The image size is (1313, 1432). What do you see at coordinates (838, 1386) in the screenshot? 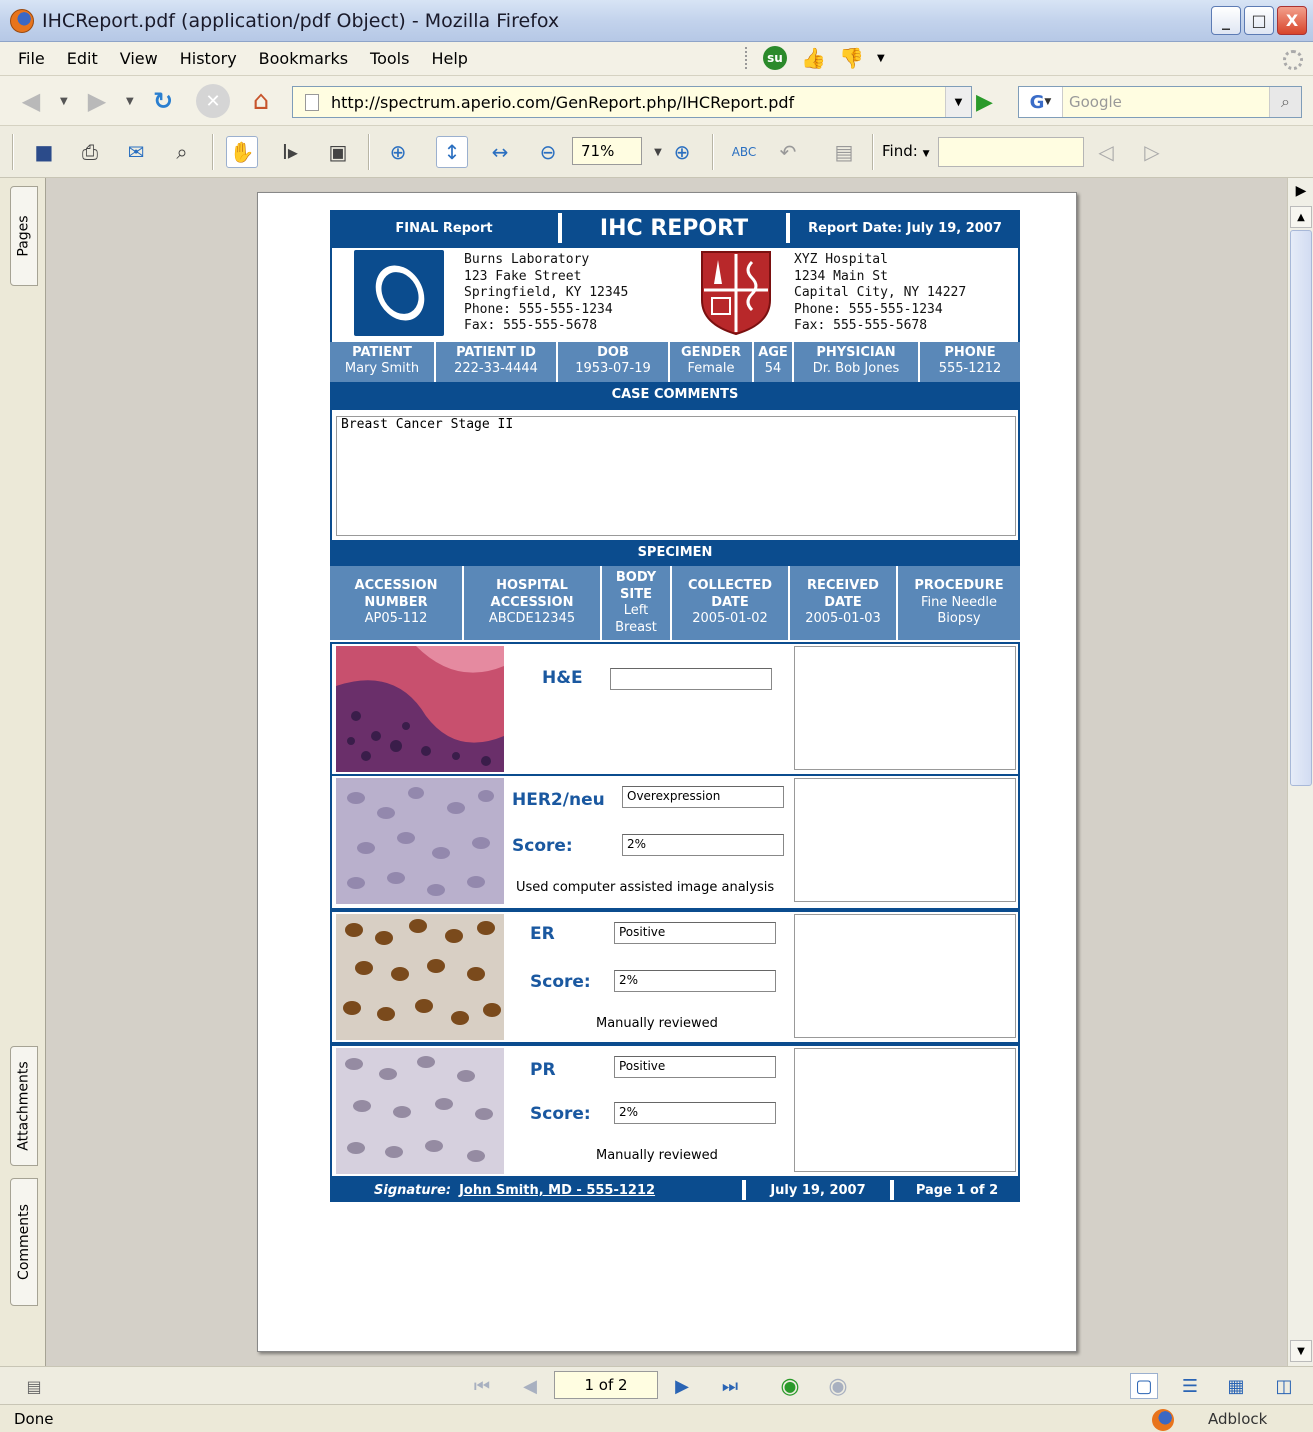
I see `next-view-icon: ◉` at bounding box center [838, 1386].